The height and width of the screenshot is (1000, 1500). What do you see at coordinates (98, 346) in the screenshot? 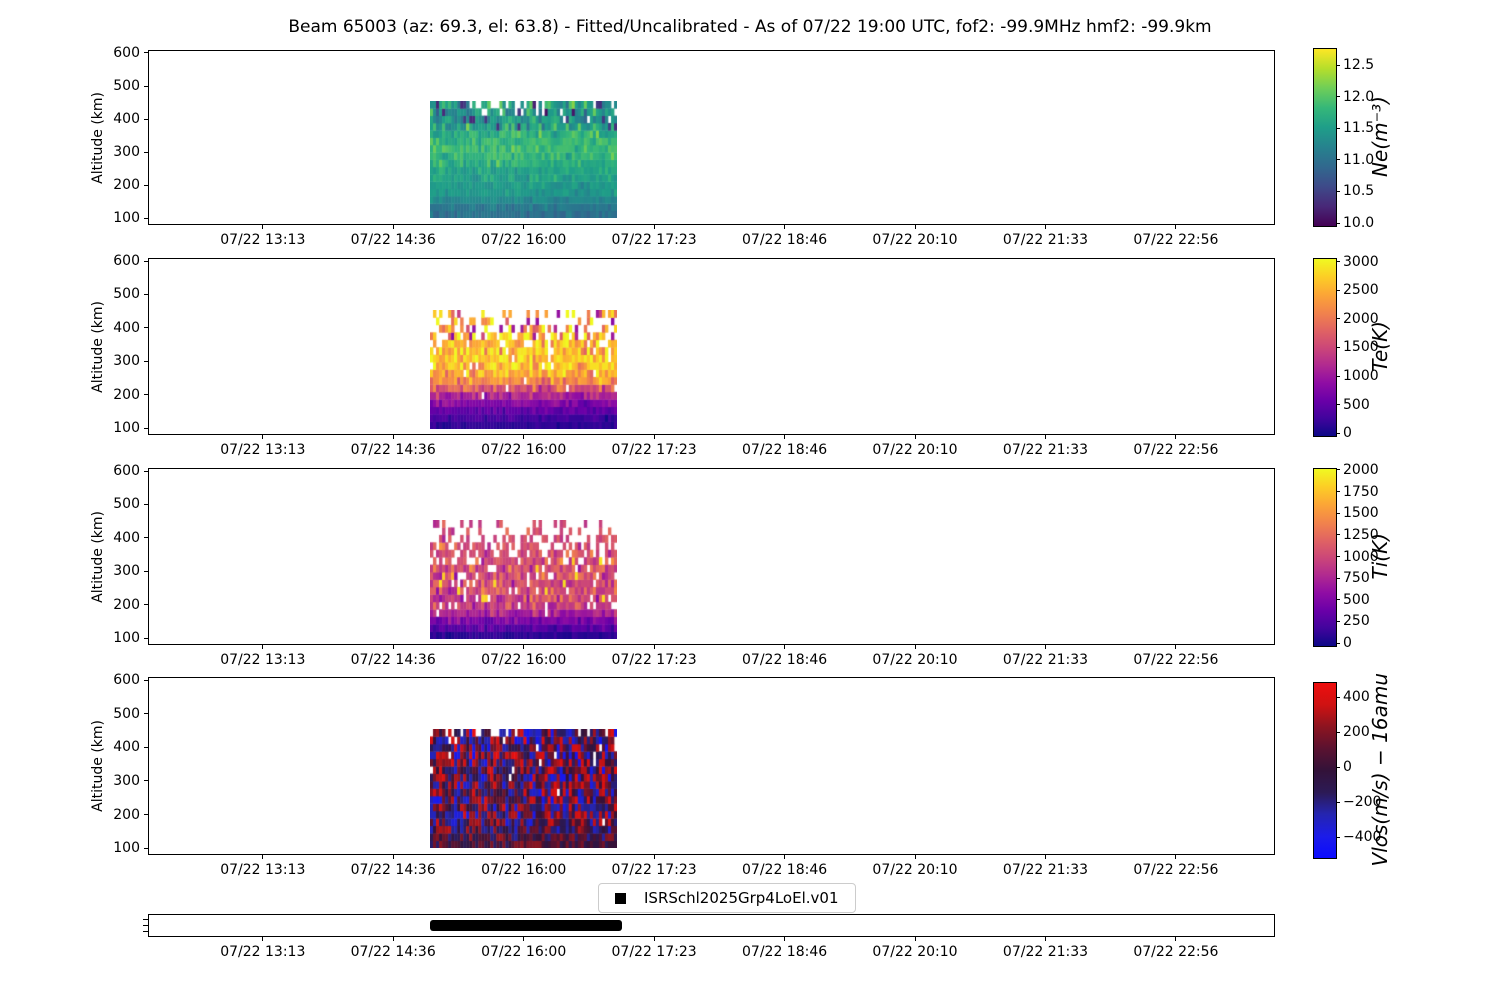
I see `y-axis-label-te: Altitude (km)` at bounding box center [98, 346].